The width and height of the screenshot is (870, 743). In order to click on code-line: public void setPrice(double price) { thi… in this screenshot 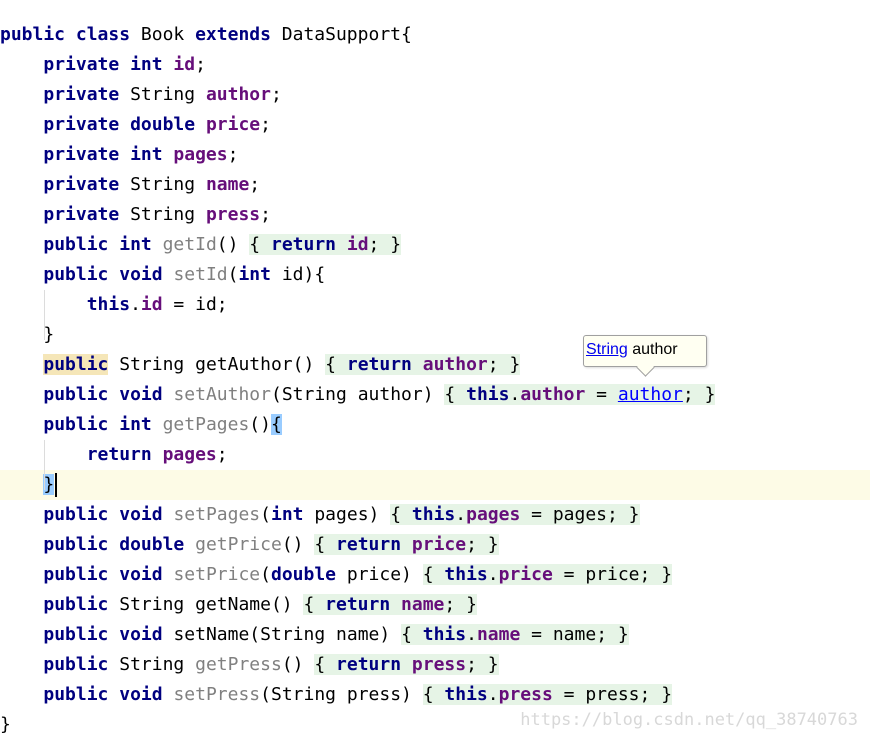, I will do `click(435, 575)`.